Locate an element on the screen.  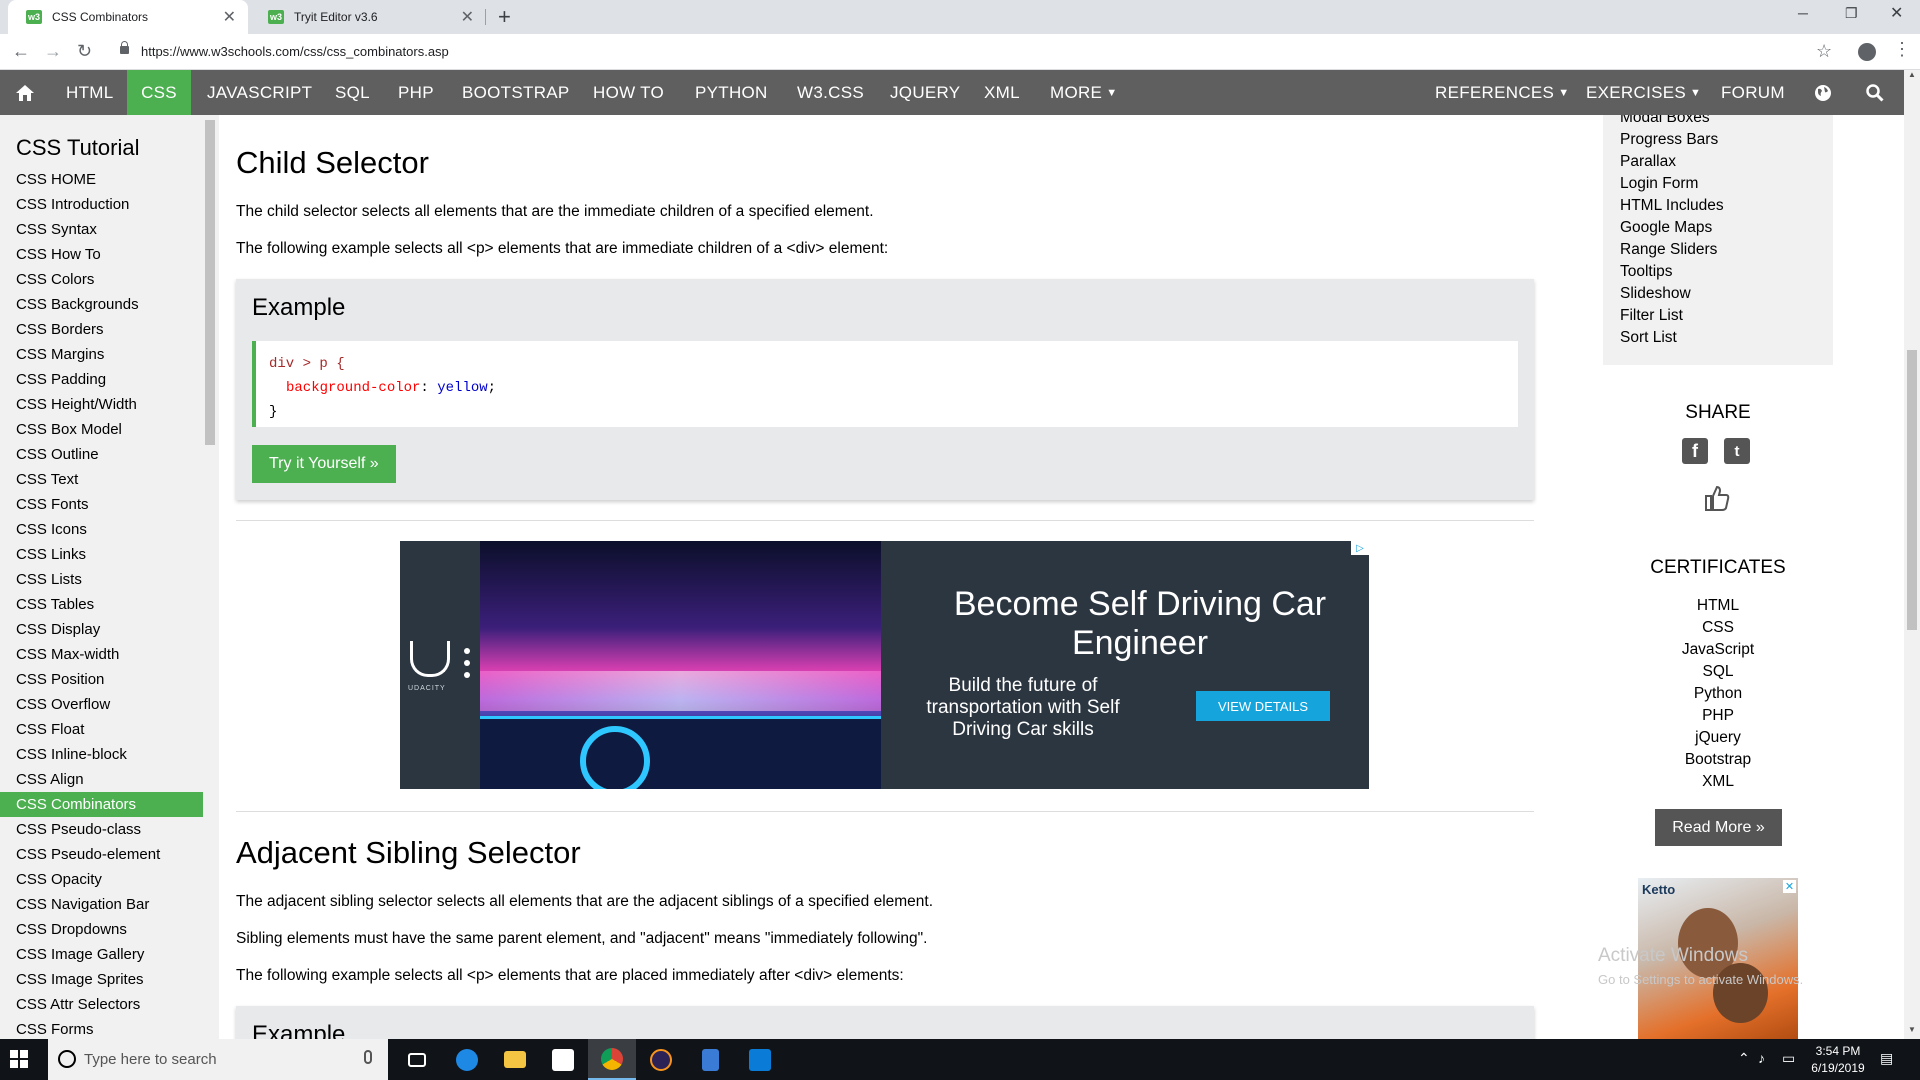
sidebar-item-css-pseudo-class: CSS Pseudo-class is located at coordinates (101, 829).